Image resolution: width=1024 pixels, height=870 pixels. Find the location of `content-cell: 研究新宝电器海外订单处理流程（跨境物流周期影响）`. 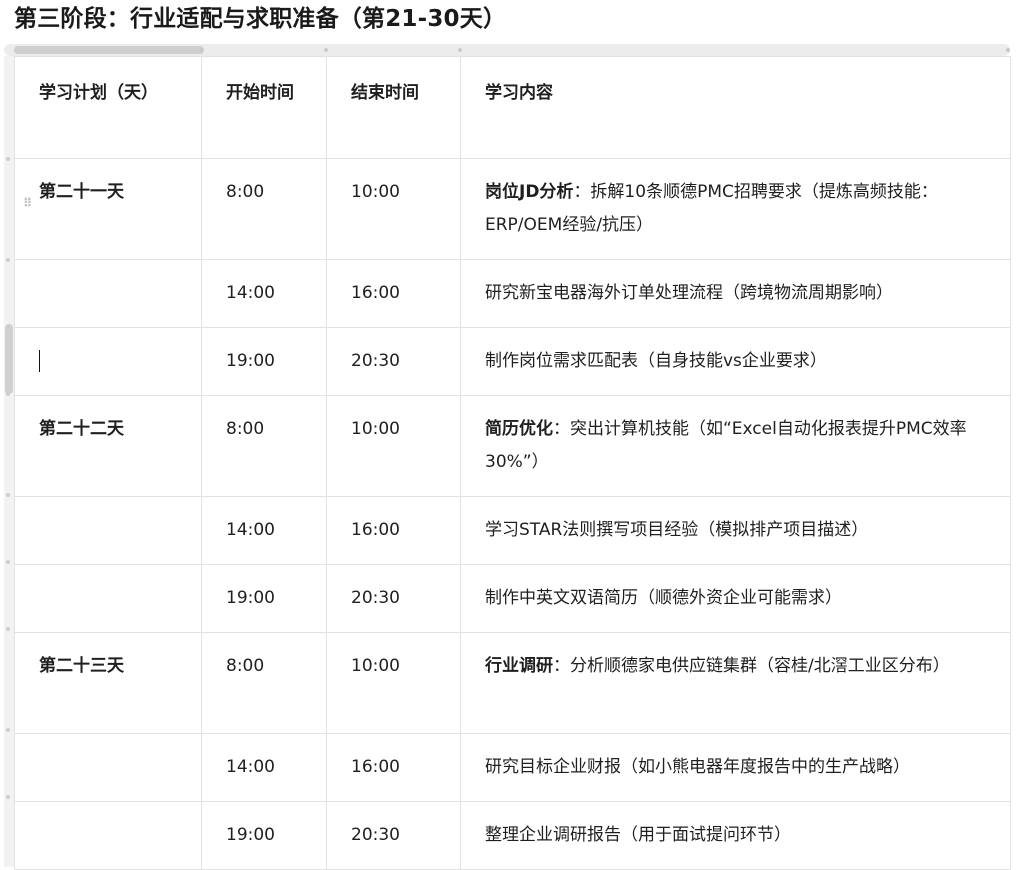

content-cell: 研究新宝电器海外订单处理流程（跨境物流周期影响） is located at coordinates (735, 293).